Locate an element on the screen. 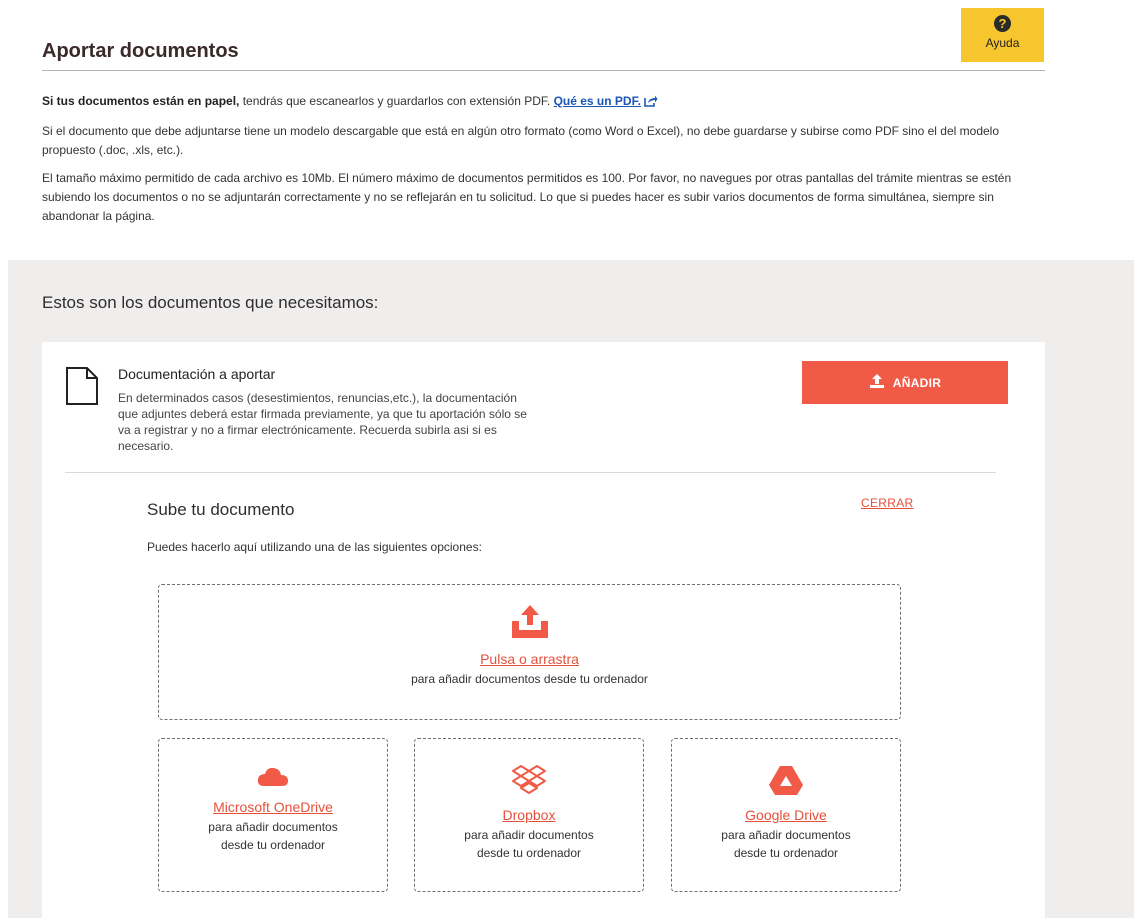 The height and width of the screenshot is (918, 1134). title-divider is located at coordinates (543, 70).